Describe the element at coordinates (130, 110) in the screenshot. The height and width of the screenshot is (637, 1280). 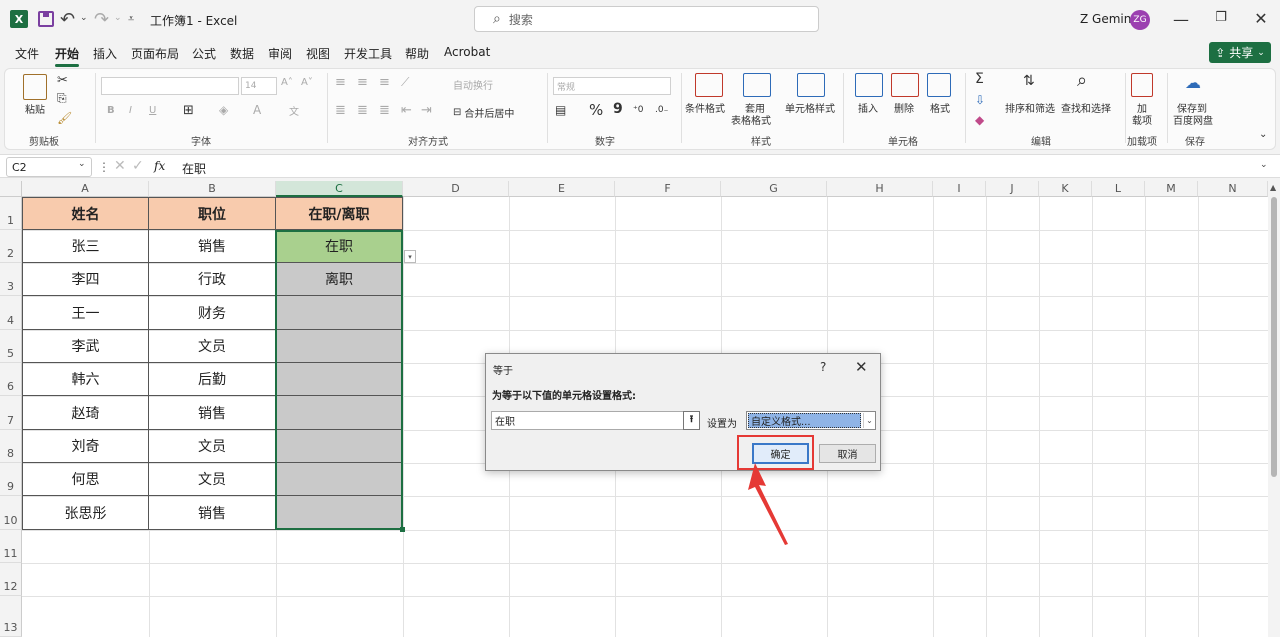
I see `italic-button: I` at that location.